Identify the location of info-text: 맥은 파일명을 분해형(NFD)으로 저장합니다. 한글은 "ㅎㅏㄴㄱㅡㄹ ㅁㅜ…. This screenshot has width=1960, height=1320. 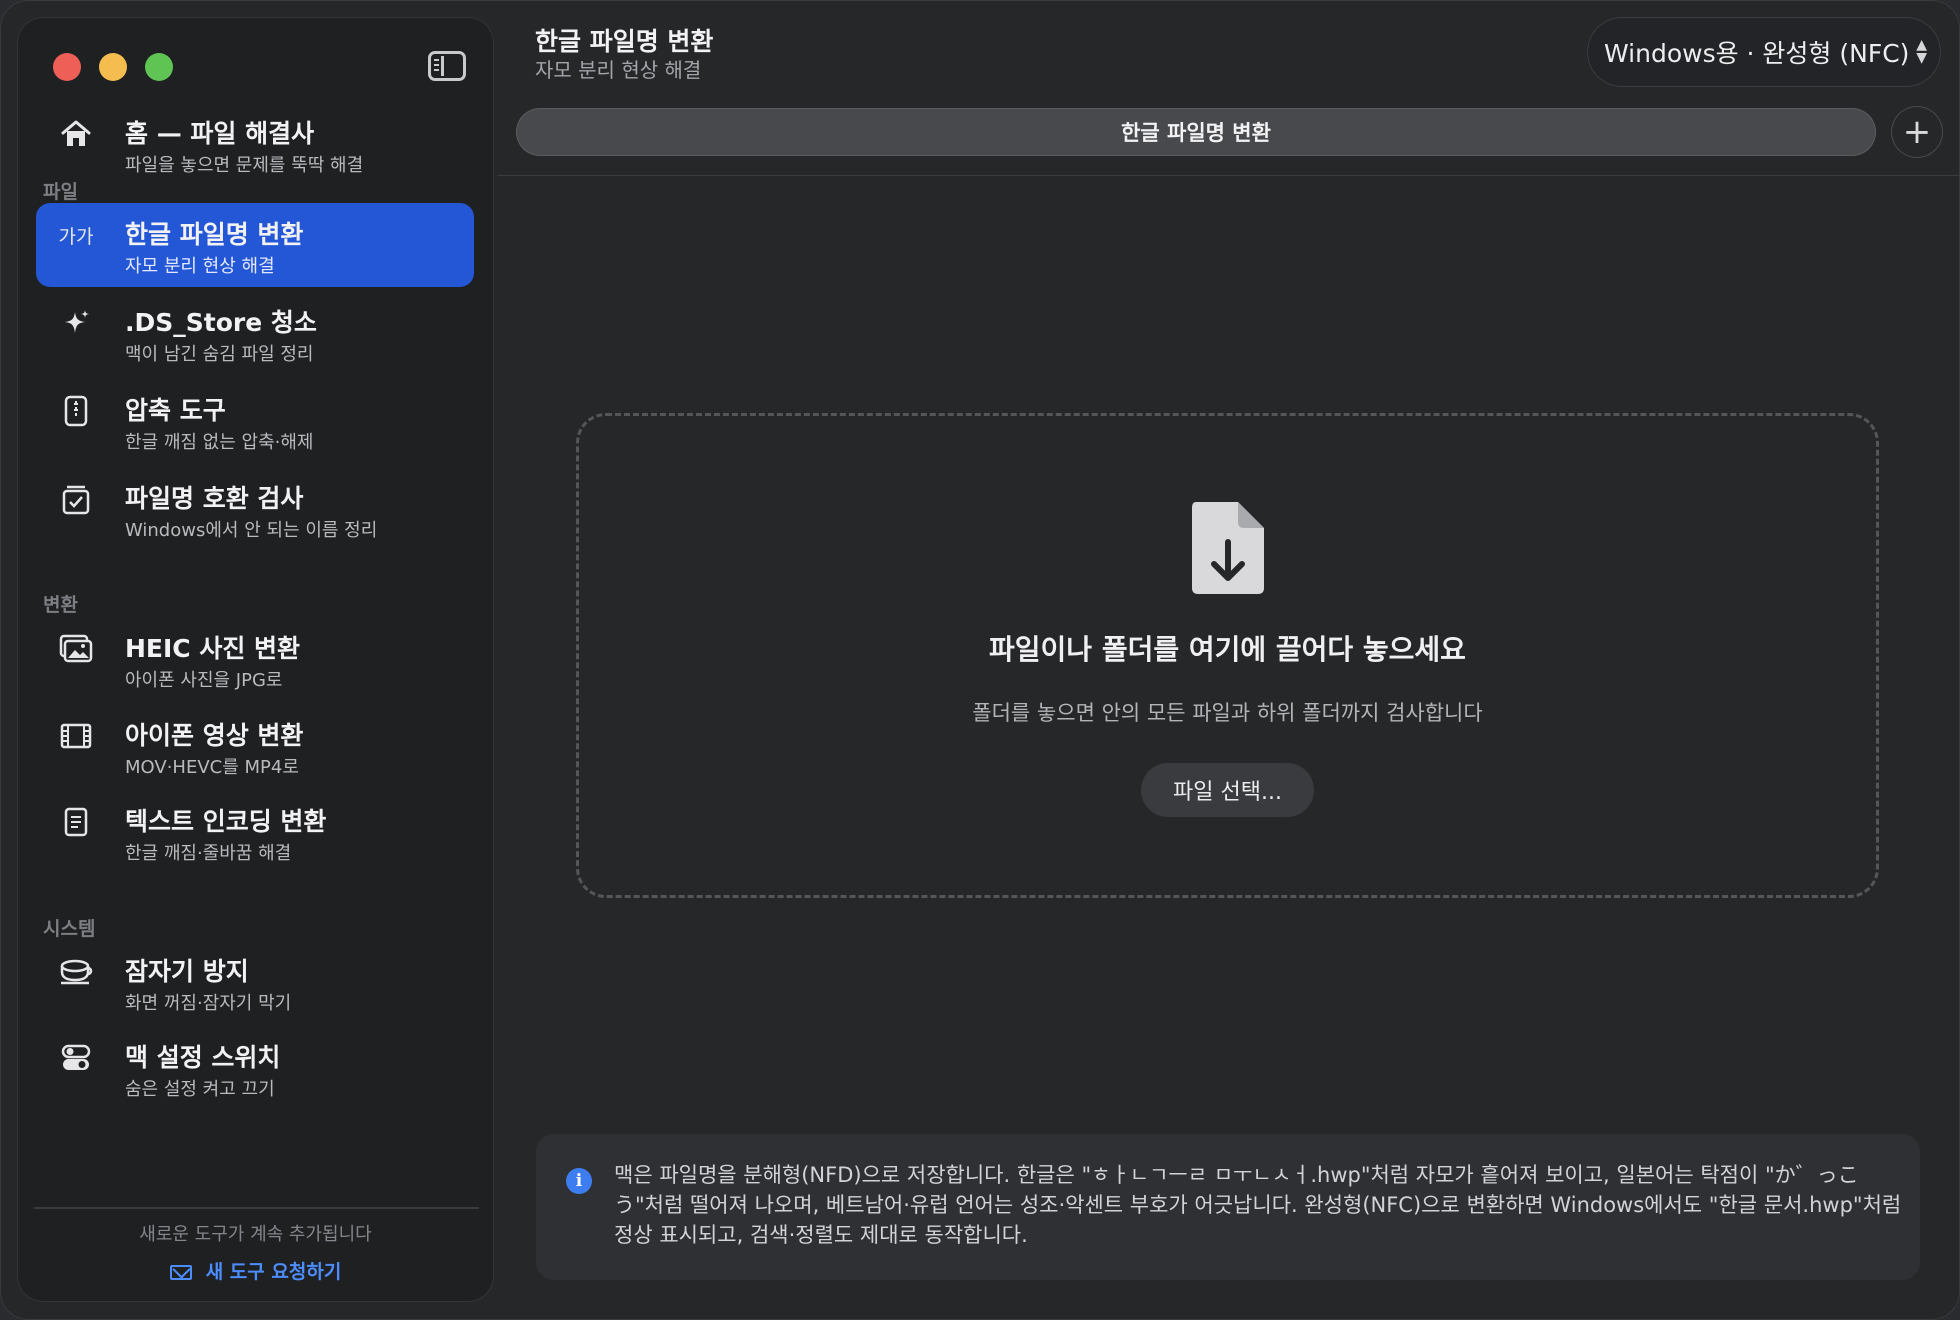
(1258, 1205).